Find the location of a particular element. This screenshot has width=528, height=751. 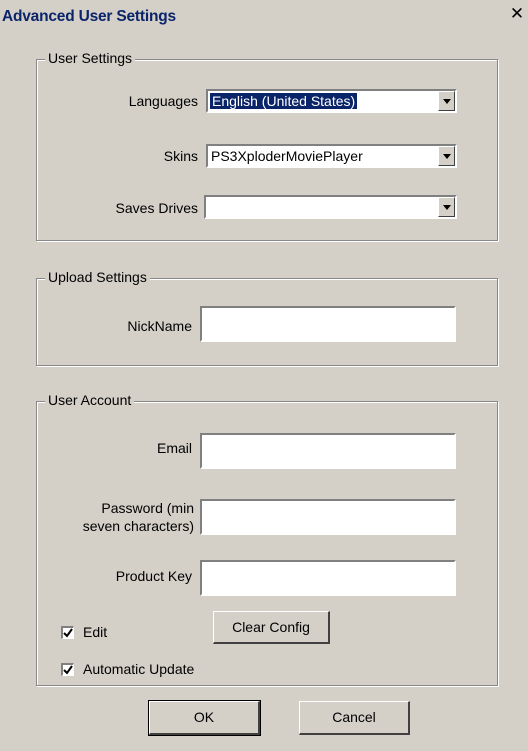

edit-checkbox: Edit is located at coordinates (84, 632).